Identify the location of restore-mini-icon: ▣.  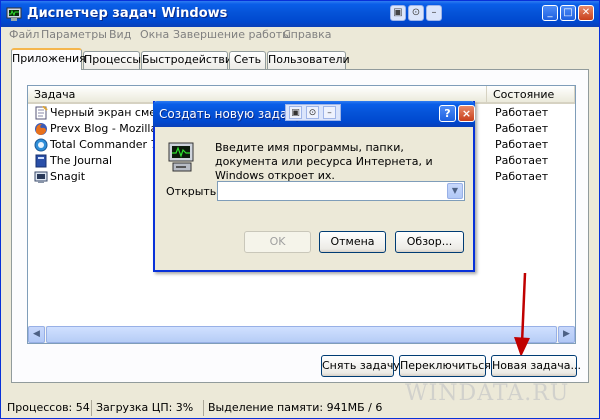
(398, 13).